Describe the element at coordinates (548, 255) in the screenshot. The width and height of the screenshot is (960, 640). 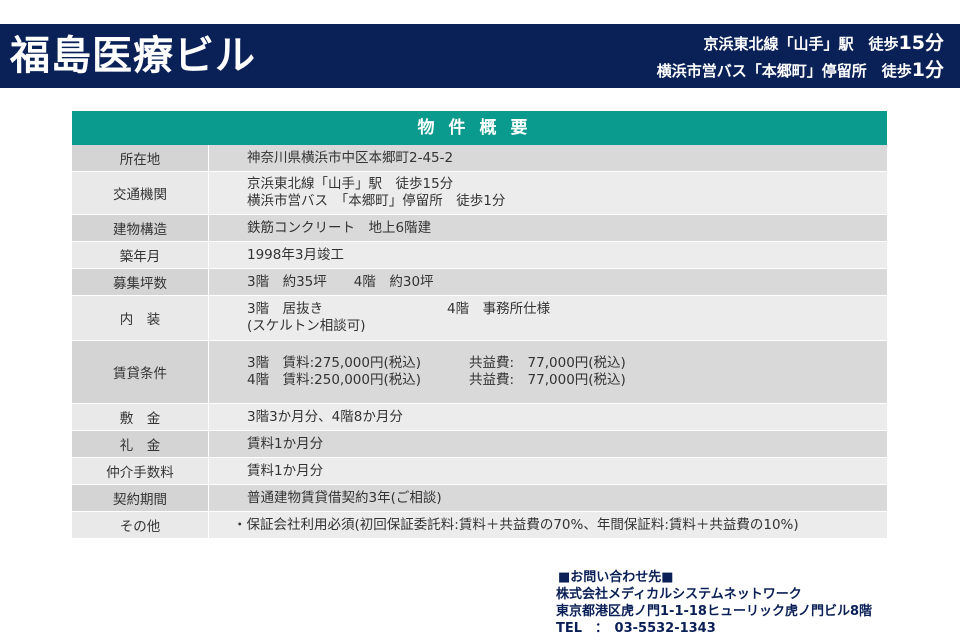
I see `row-value: 1998年3月竣工` at that location.